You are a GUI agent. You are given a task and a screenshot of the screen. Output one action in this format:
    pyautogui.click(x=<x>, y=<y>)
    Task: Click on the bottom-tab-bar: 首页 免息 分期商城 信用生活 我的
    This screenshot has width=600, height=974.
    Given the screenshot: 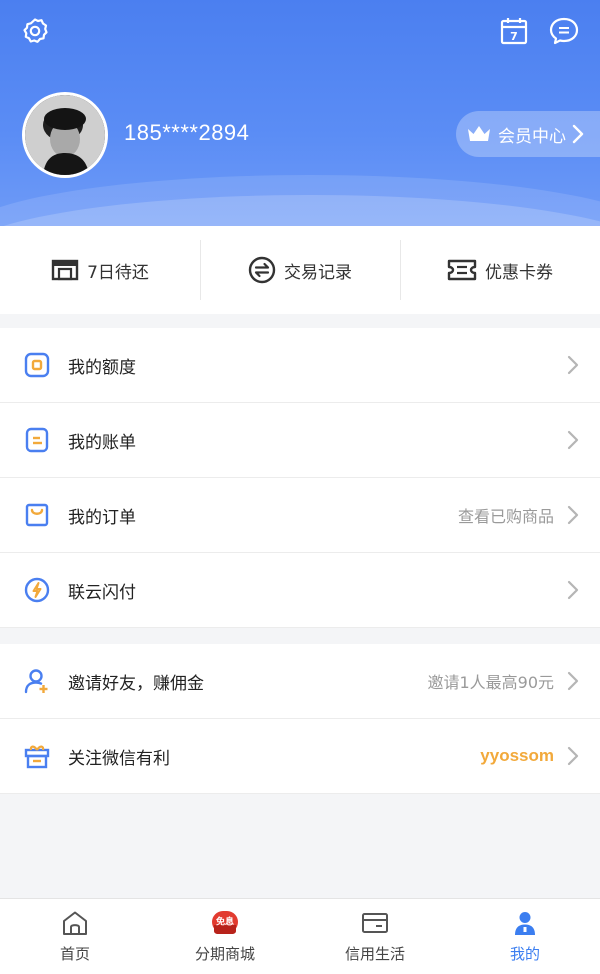 What is the action you would take?
    pyautogui.click(x=300, y=936)
    